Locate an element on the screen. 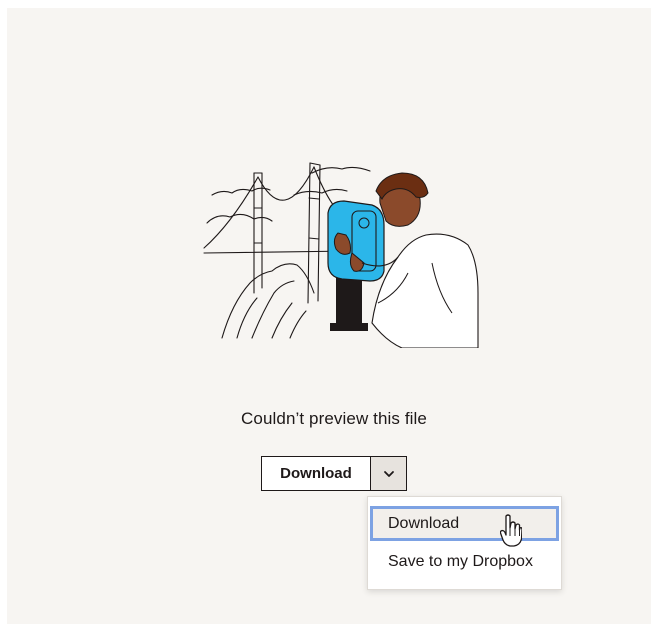 Image resolution: width=651 pixels, height=624 pixels. download-split-button: Download is located at coordinates (334, 473).